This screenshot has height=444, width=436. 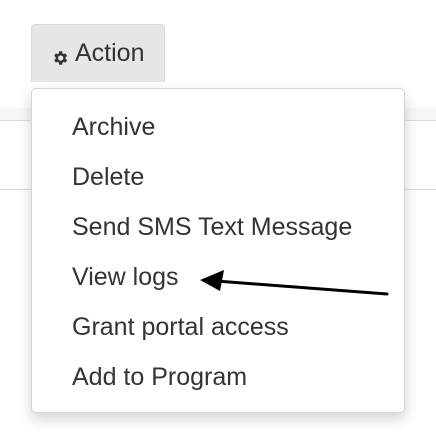 What do you see at coordinates (218, 227) in the screenshot?
I see `menu-item-send-sms: Send SMS Text Message` at bounding box center [218, 227].